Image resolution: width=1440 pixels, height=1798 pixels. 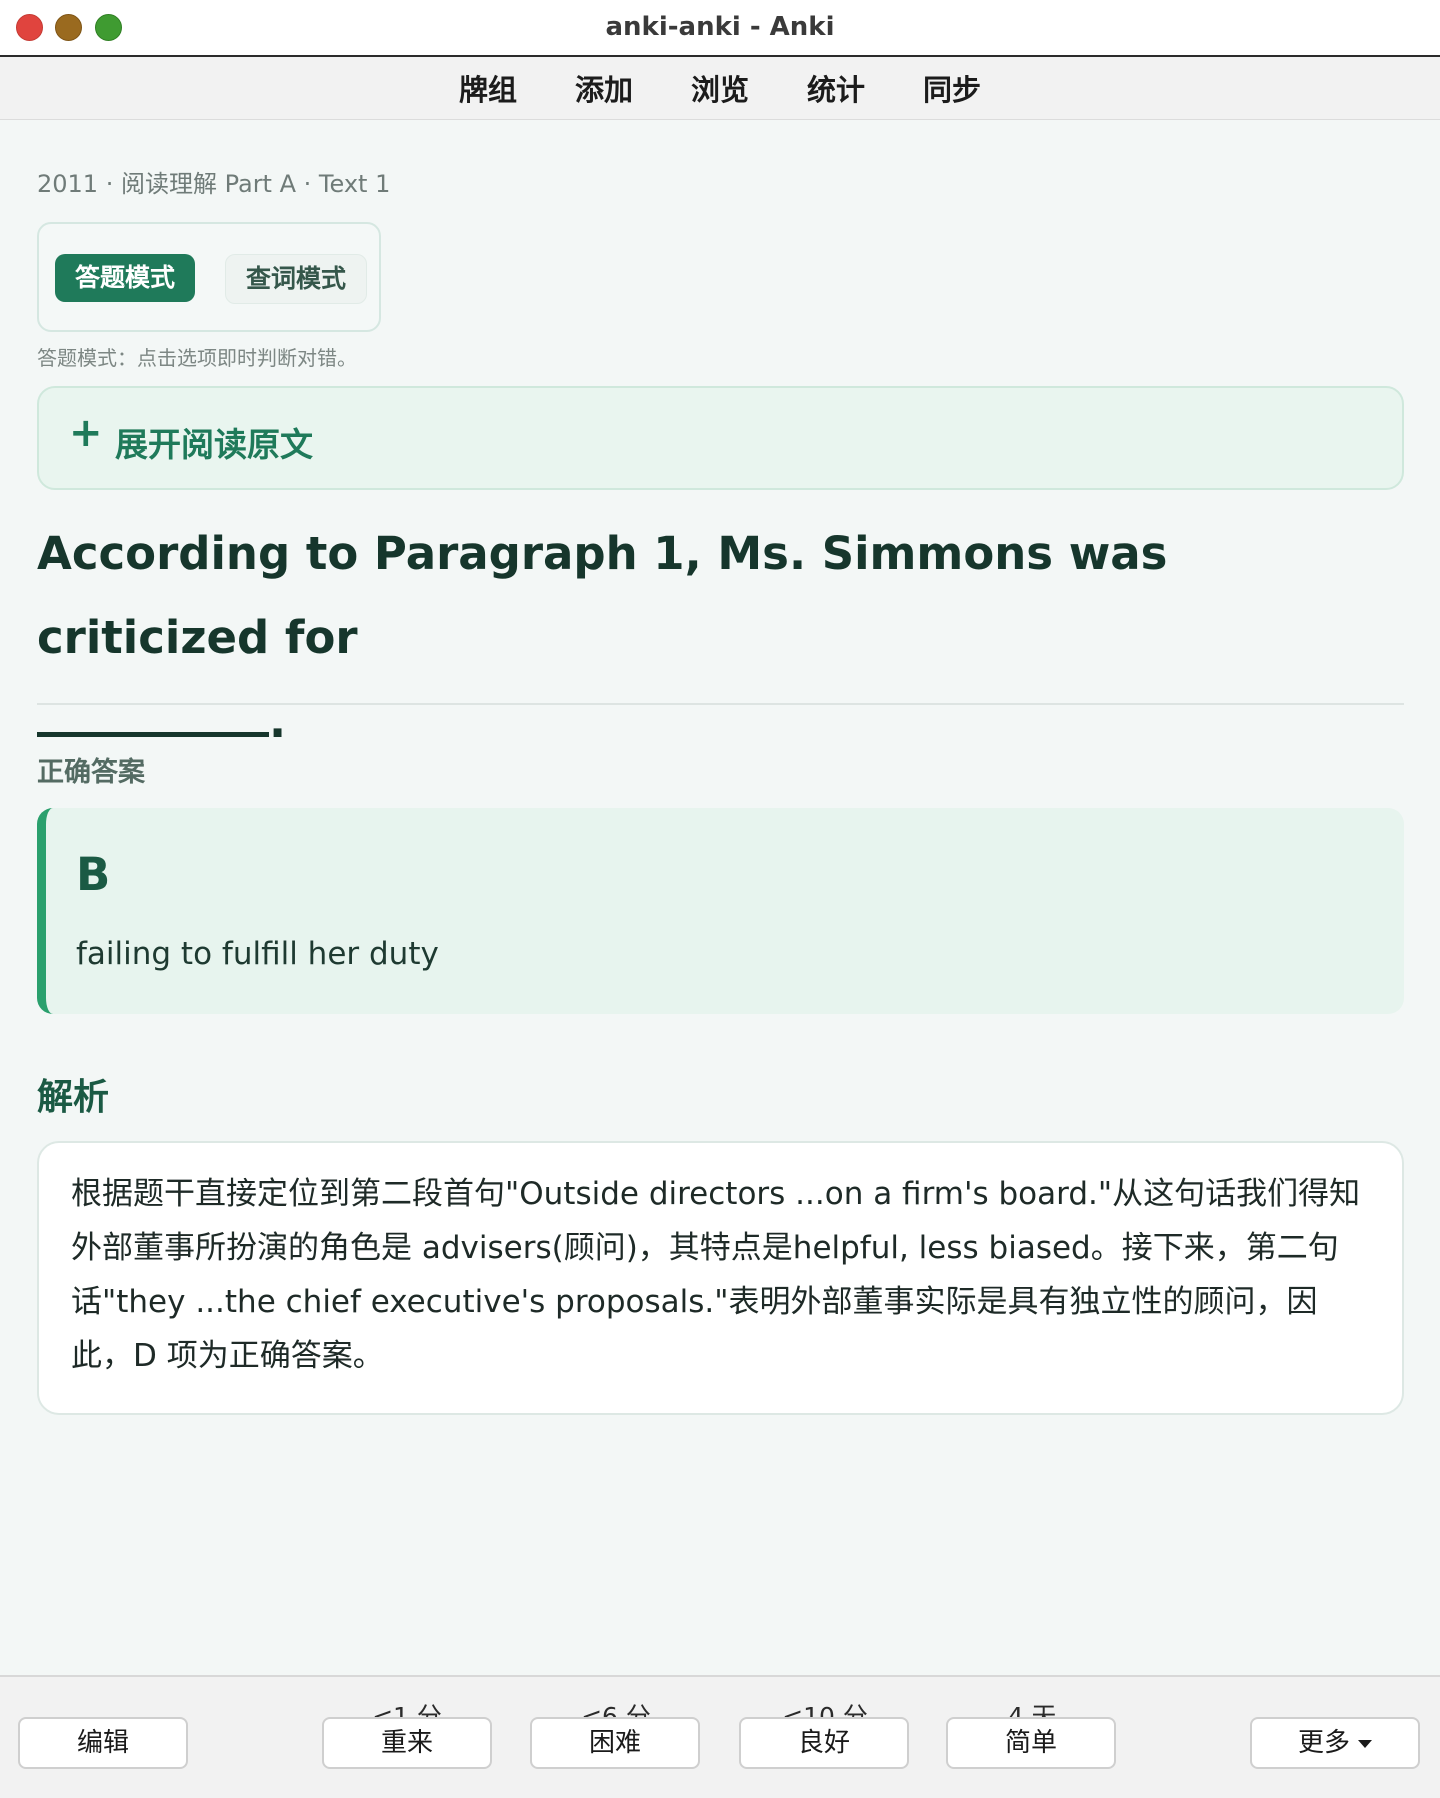 What do you see at coordinates (407, 1743) in the screenshot?
I see `again-button: 重来` at bounding box center [407, 1743].